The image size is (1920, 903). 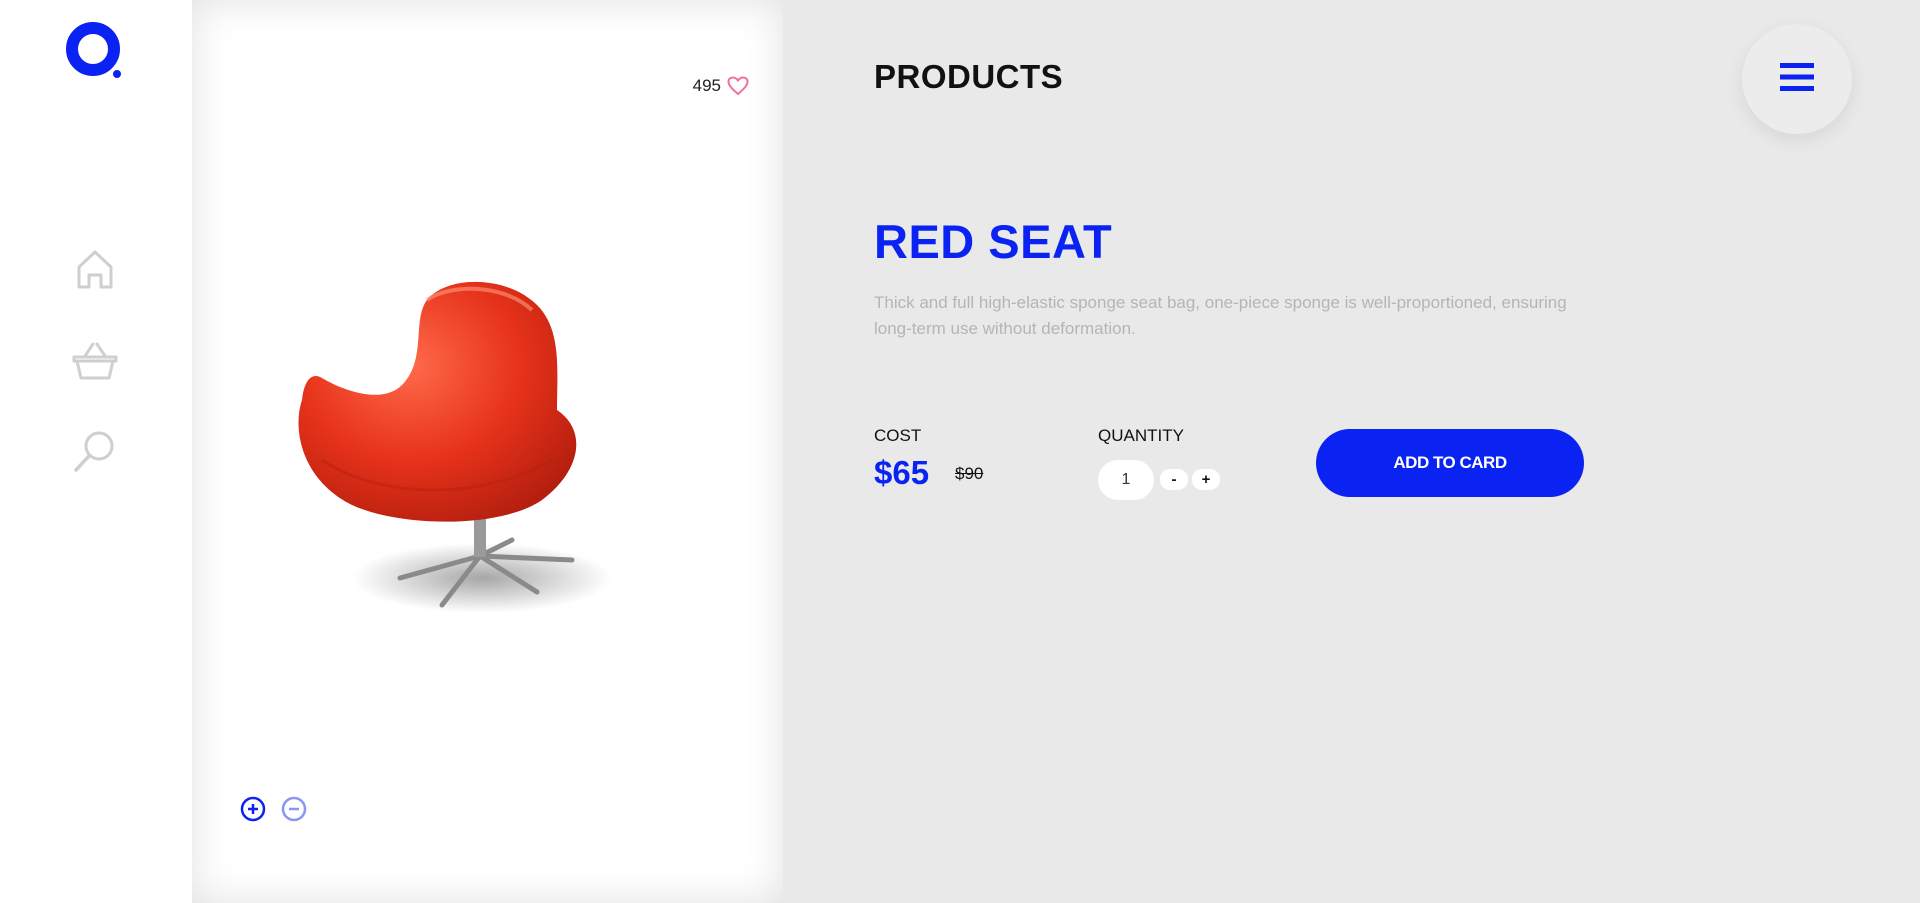 What do you see at coordinates (273, 809) in the screenshot?
I see `zoom-controls` at bounding box center [273, 809].